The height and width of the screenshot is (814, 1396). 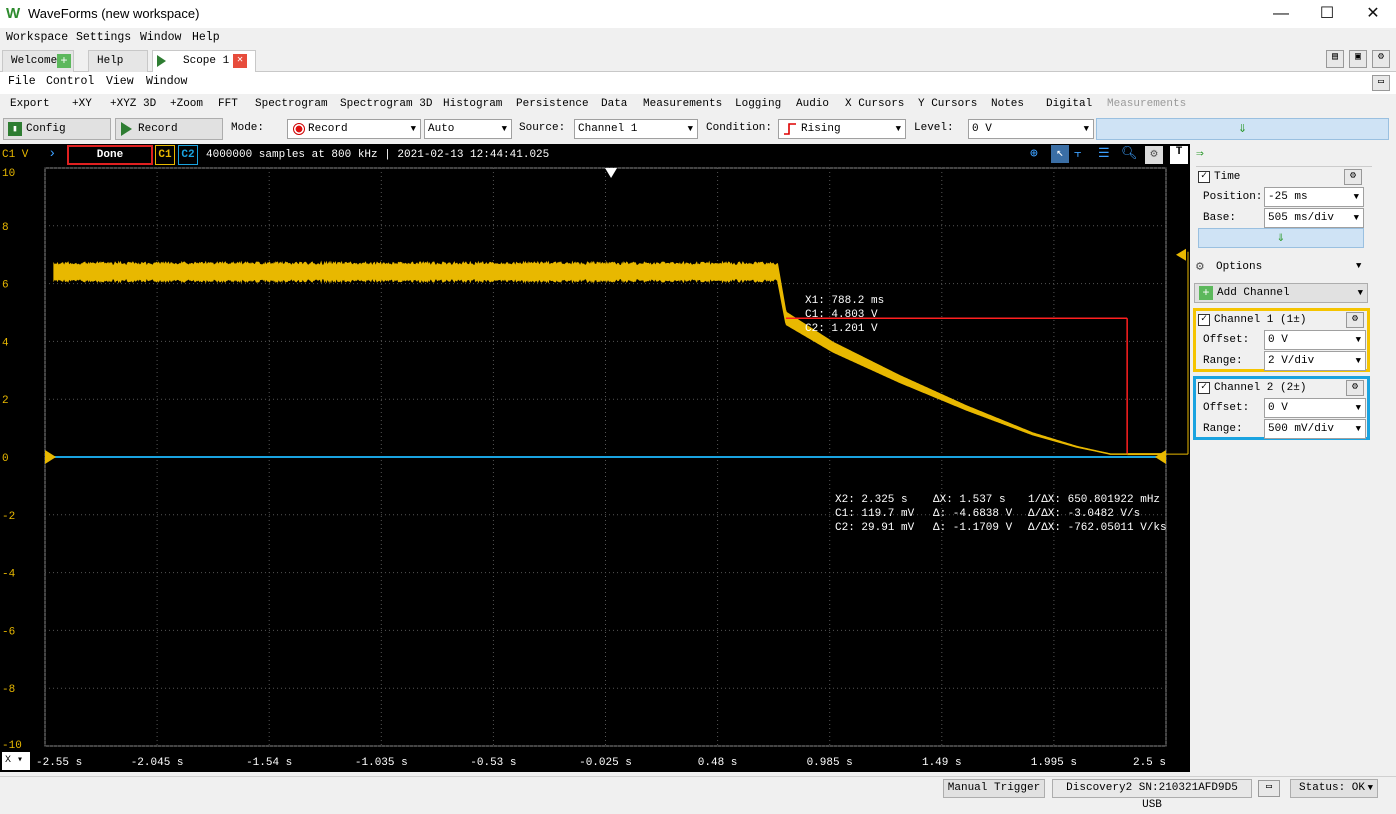 I want to click on toolbar-logging: Logging, so click(x=758, y=104).